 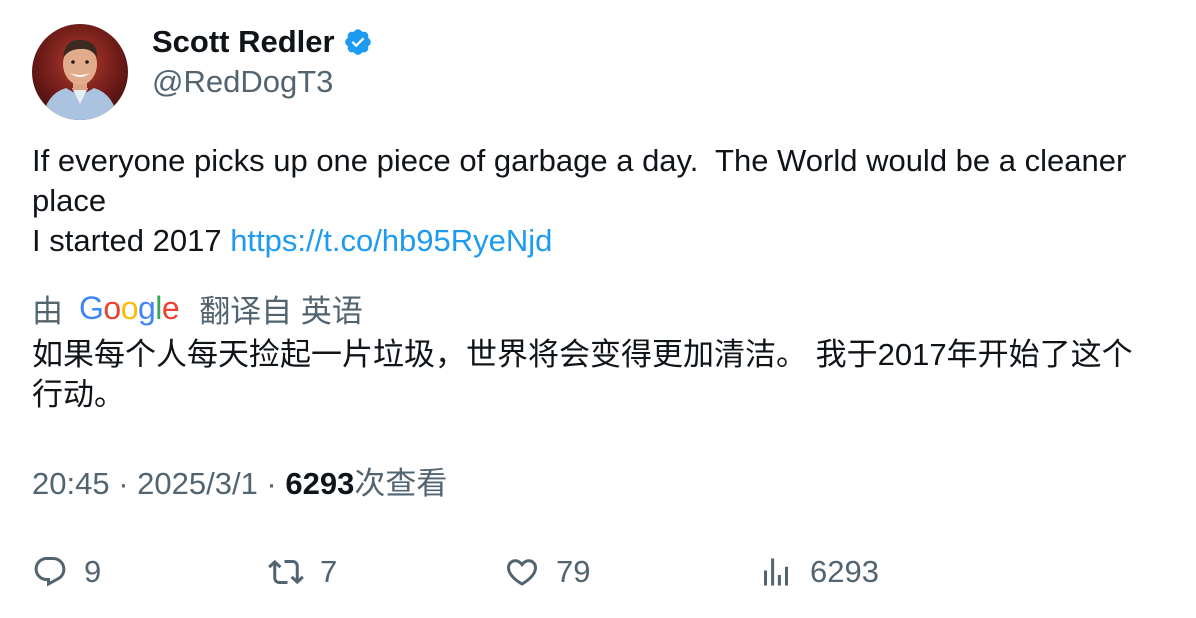 I want to click on views-count: 6293, so click(x=320, y=483).